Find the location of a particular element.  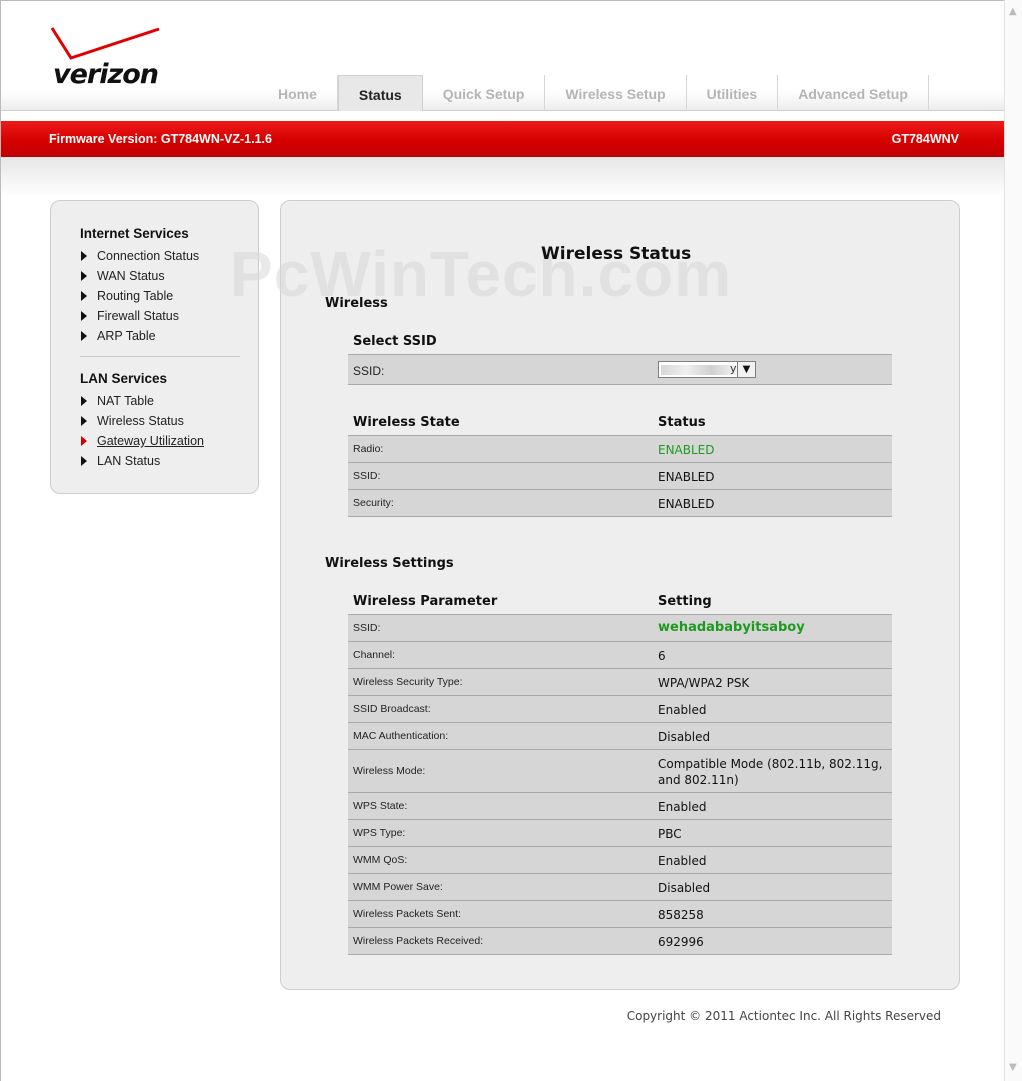

row-value-line: Compatible Mode (802.11b, 802.11g, is located at coordinates (770, 764).